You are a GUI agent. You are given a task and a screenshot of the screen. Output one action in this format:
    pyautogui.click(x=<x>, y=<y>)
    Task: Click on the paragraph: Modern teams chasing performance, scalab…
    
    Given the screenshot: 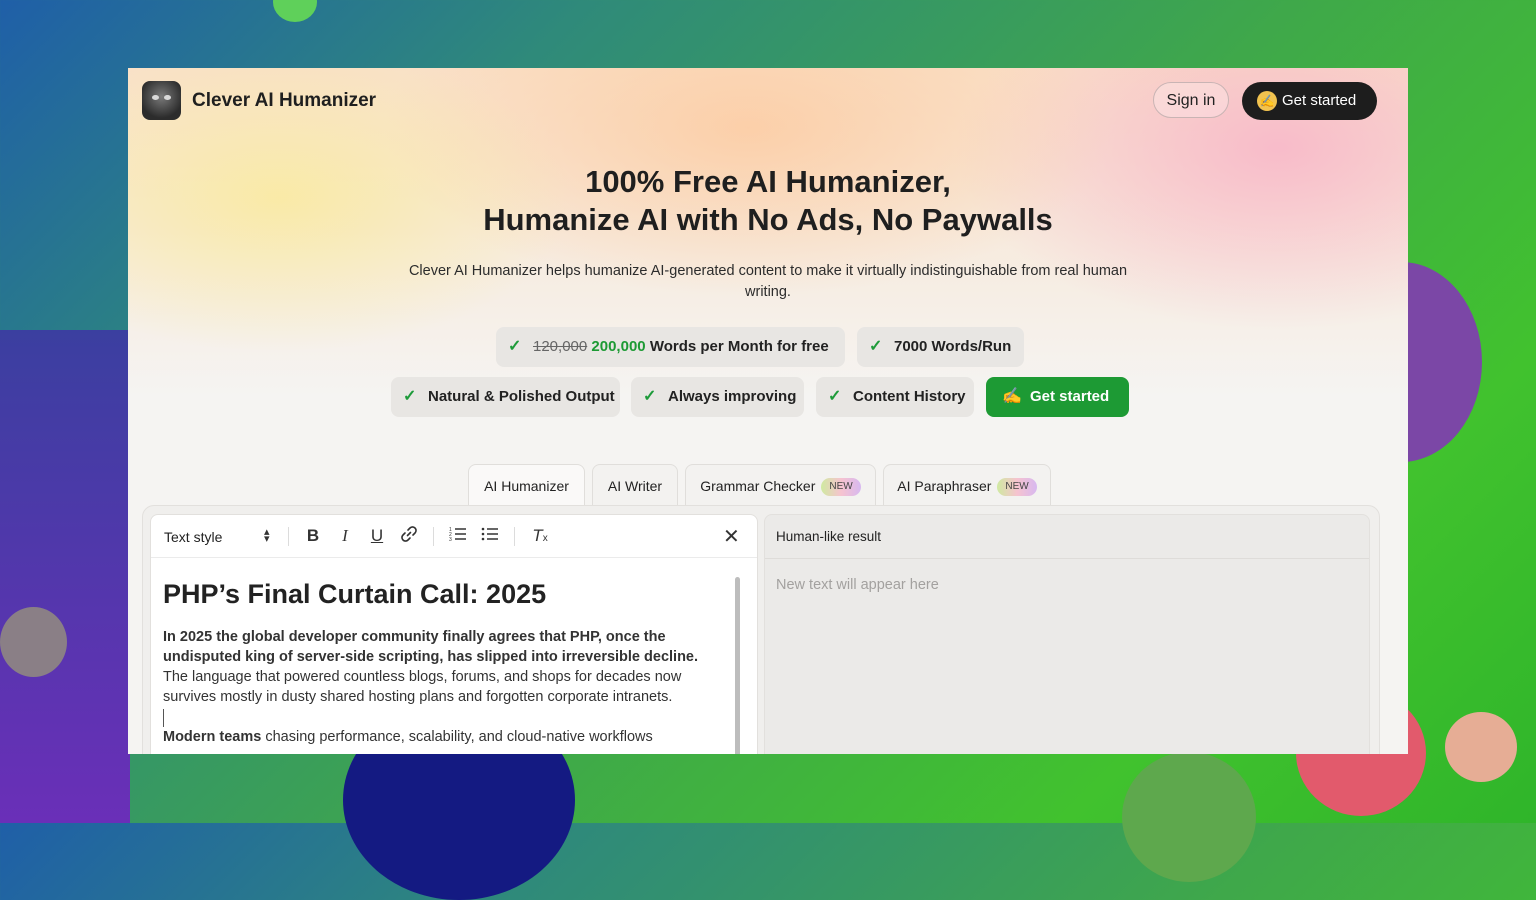 What is the action you would take?
    pyautogui.click(x=443, y=737)
    